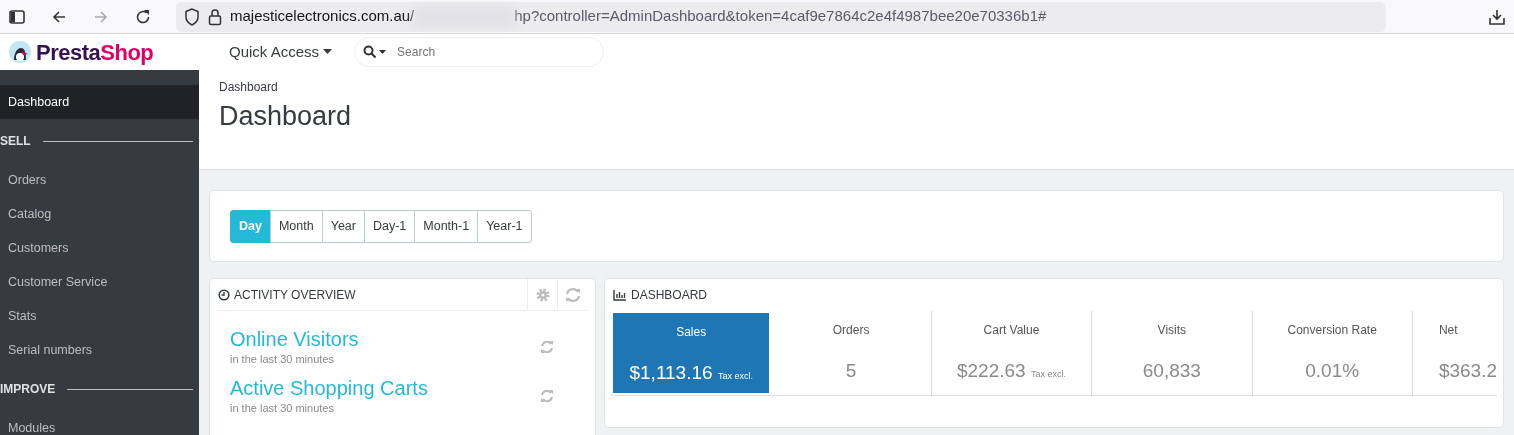  I want to click on refresh-icon, so click(572, 295).